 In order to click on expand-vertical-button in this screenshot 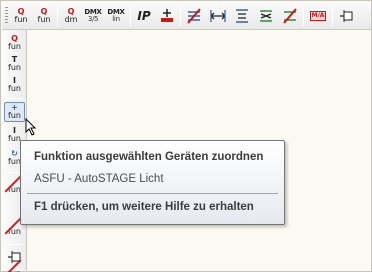, I will do `click(242, 16)`.